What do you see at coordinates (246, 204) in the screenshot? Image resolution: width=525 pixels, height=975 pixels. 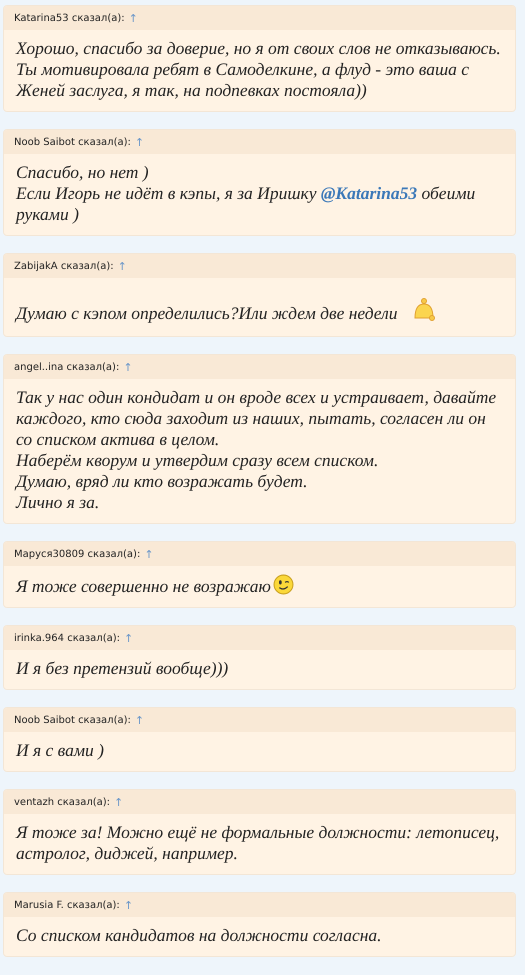 I see `message-text: Если Игорь не идёт в кэпы, я за Иришку @Katarina53 обеими руками )` at bounding box center [246, 204].